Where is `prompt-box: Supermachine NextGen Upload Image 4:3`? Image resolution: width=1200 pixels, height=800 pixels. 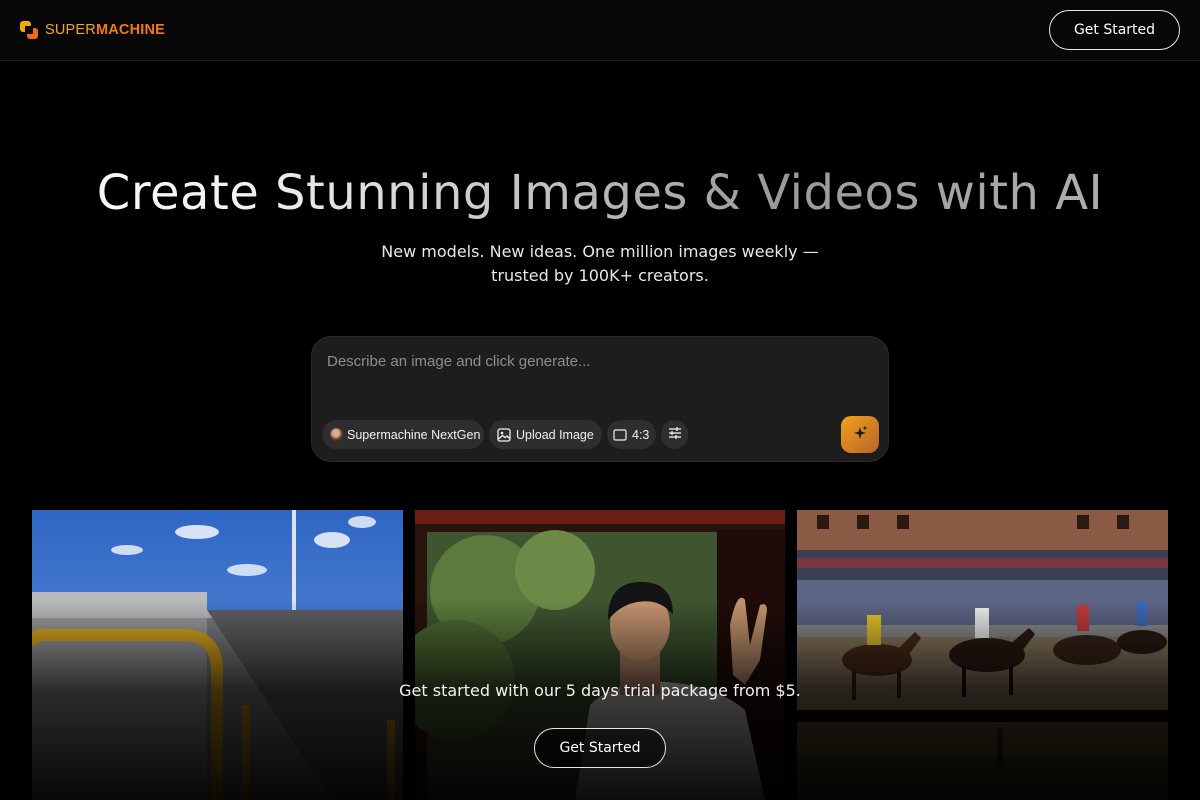
prompt-box: Supermachine NextGen Upload Image 4:3 is located at coordinates (600, 399).